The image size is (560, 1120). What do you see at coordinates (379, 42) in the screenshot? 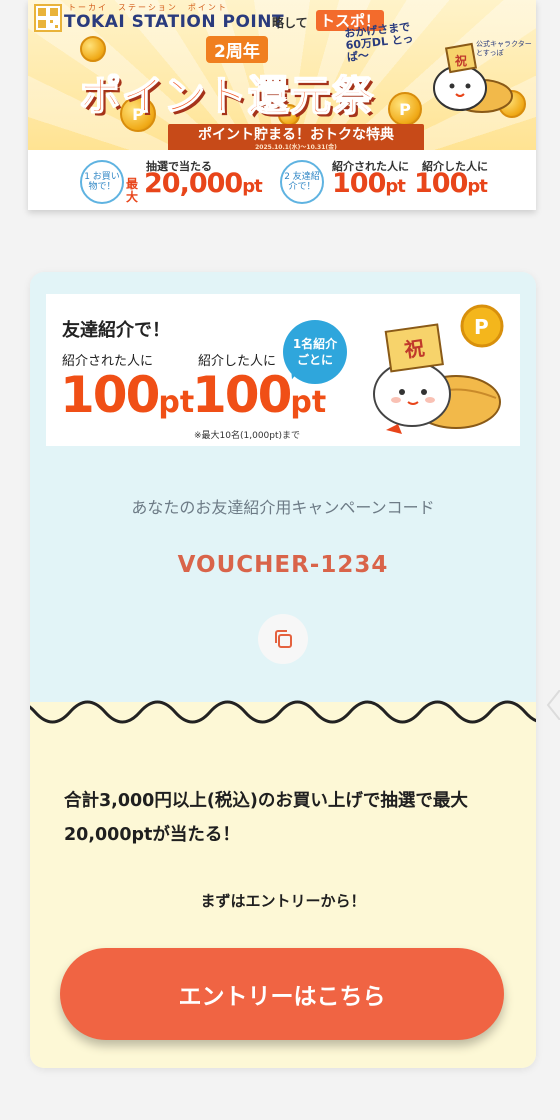
I see `download-bubble: おかげさまで 60万DL とっぱ〜` at bounding box center [379, 42].